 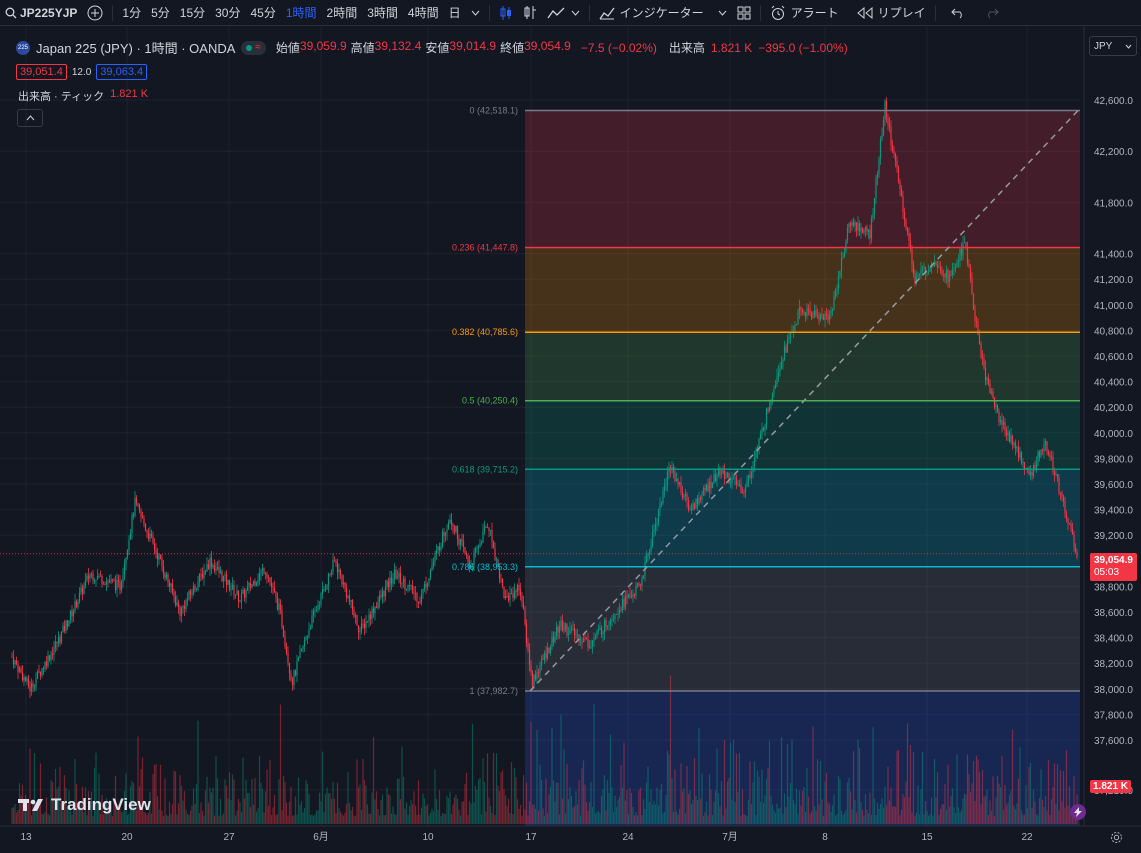 What do you see at coordinates (41, 12) in the screenshot?
I see `symbol-search: JP225YJP` at bounding box center [41, 12].